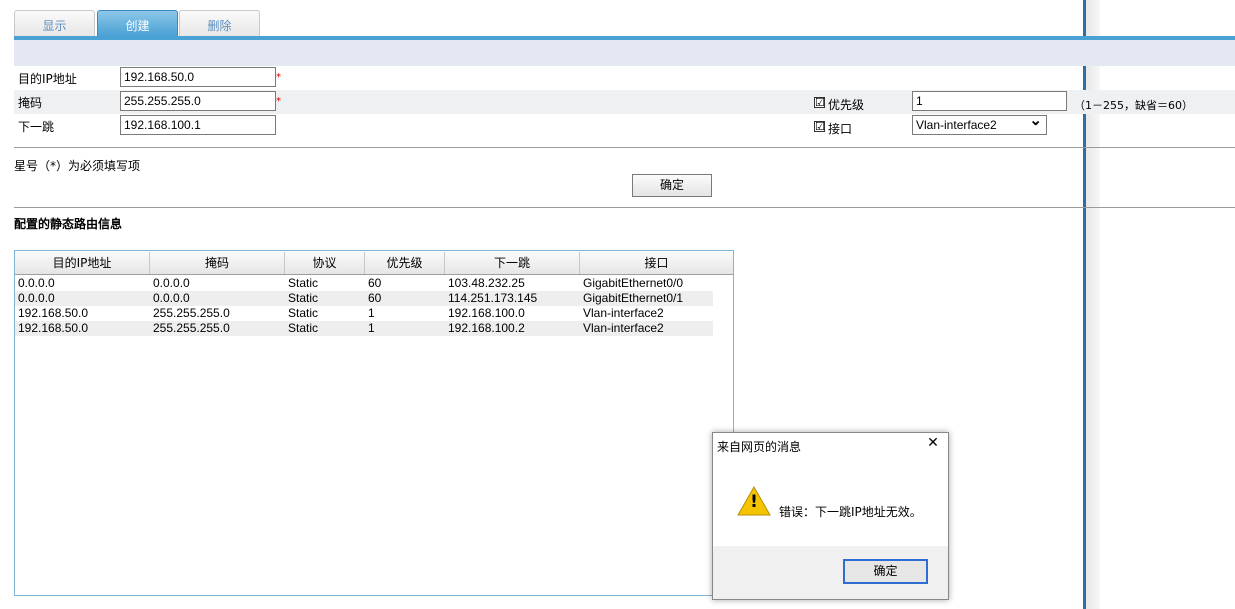 The image size is (1235, 609). Describe the element at coordinates (933, 443) in the screenshot. I see `close-icon: ✕` at that location.